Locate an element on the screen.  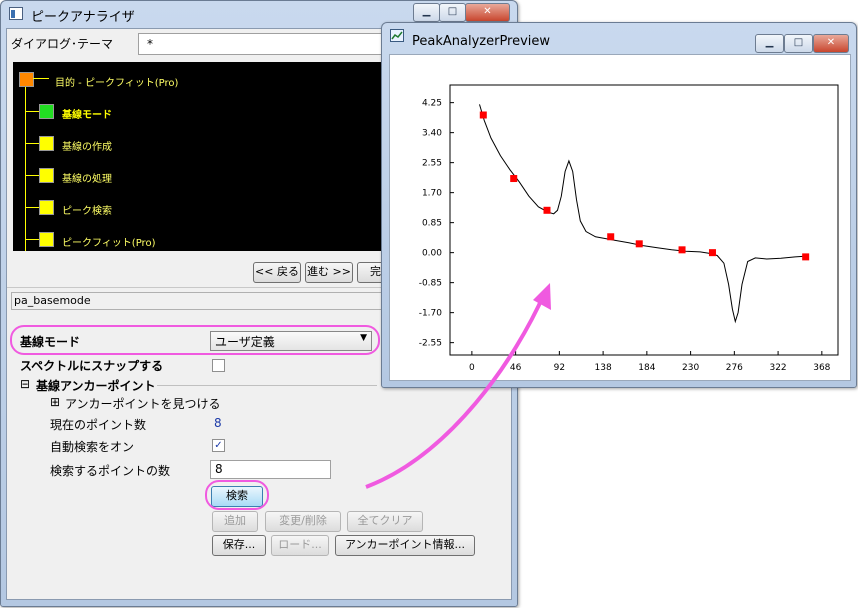
search-points-input: 8 is located at coordinates (270, 469).